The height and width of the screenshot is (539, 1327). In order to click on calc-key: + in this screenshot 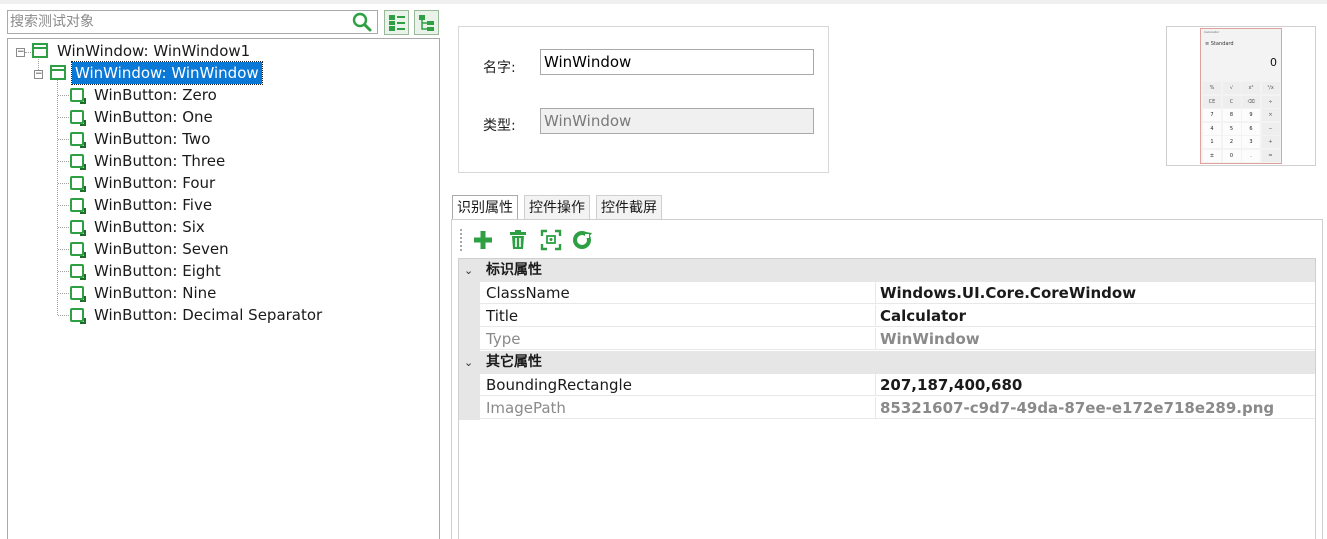, I will do `click(1270, 142)`.